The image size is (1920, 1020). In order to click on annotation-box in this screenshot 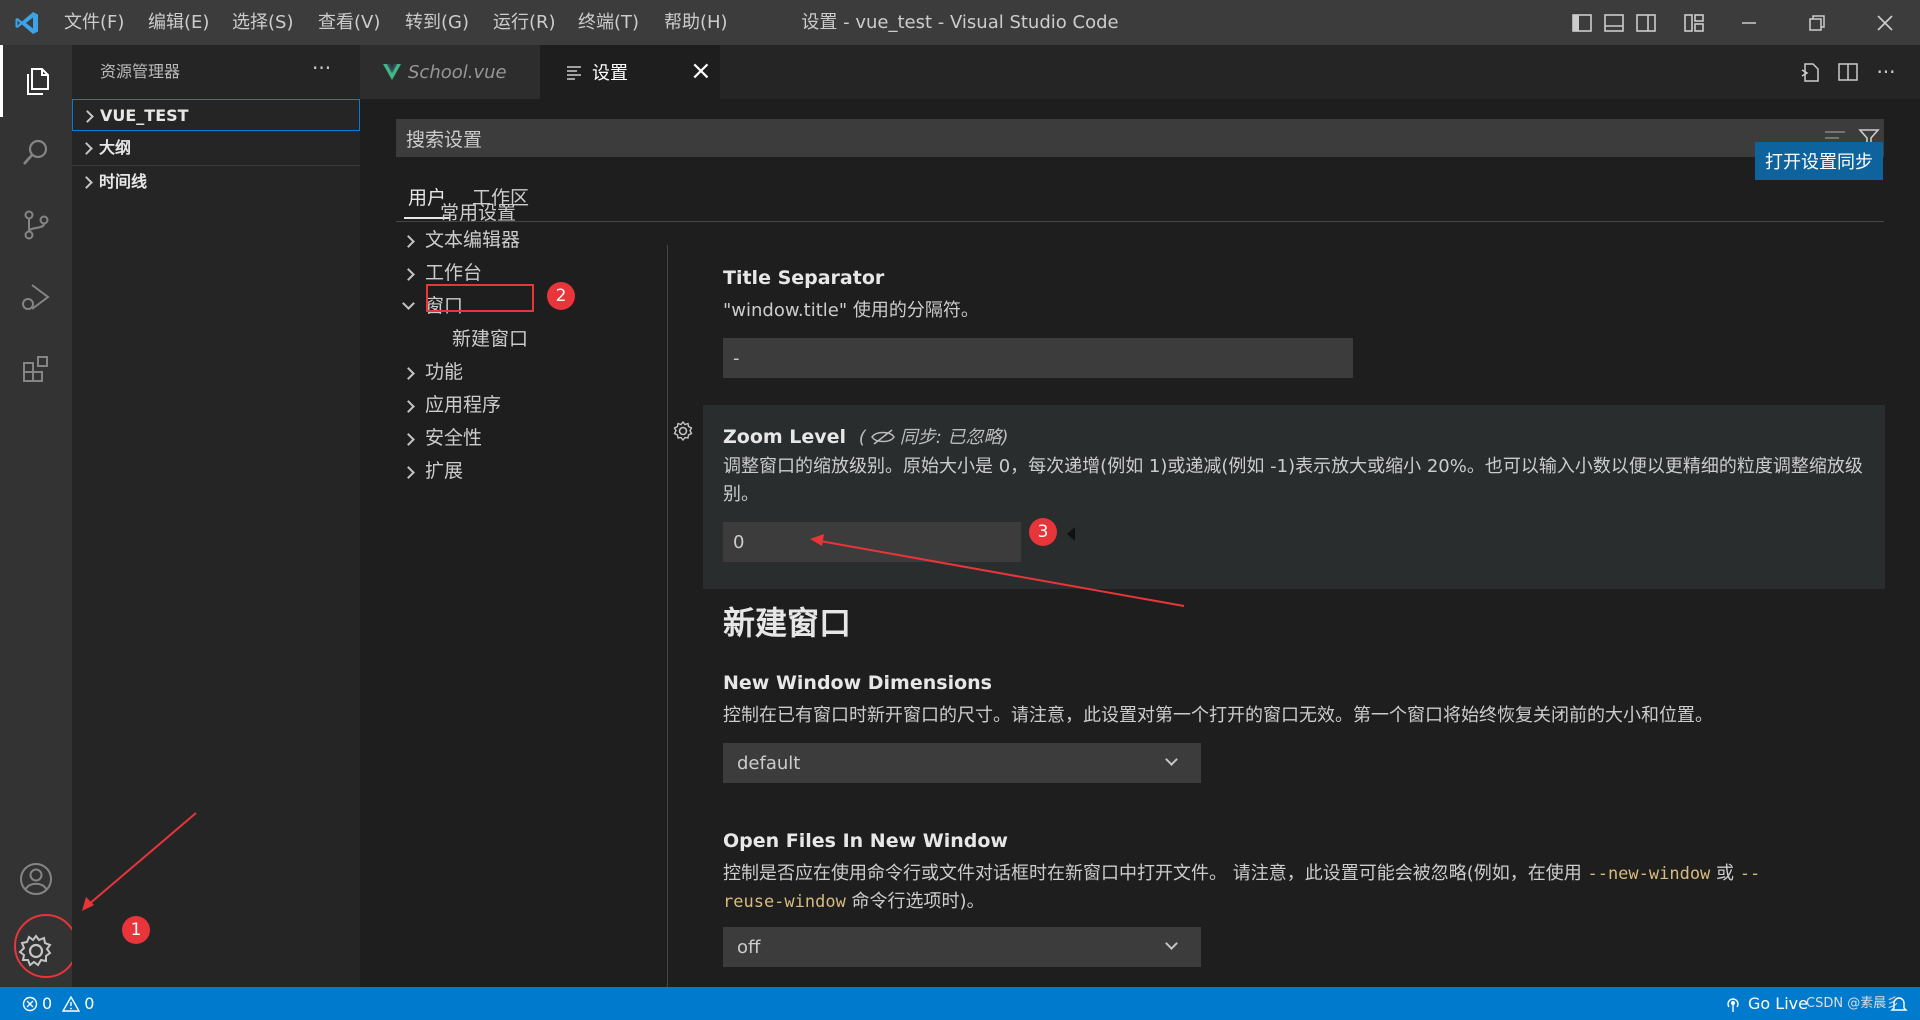, I will do `click(480, 298)`.